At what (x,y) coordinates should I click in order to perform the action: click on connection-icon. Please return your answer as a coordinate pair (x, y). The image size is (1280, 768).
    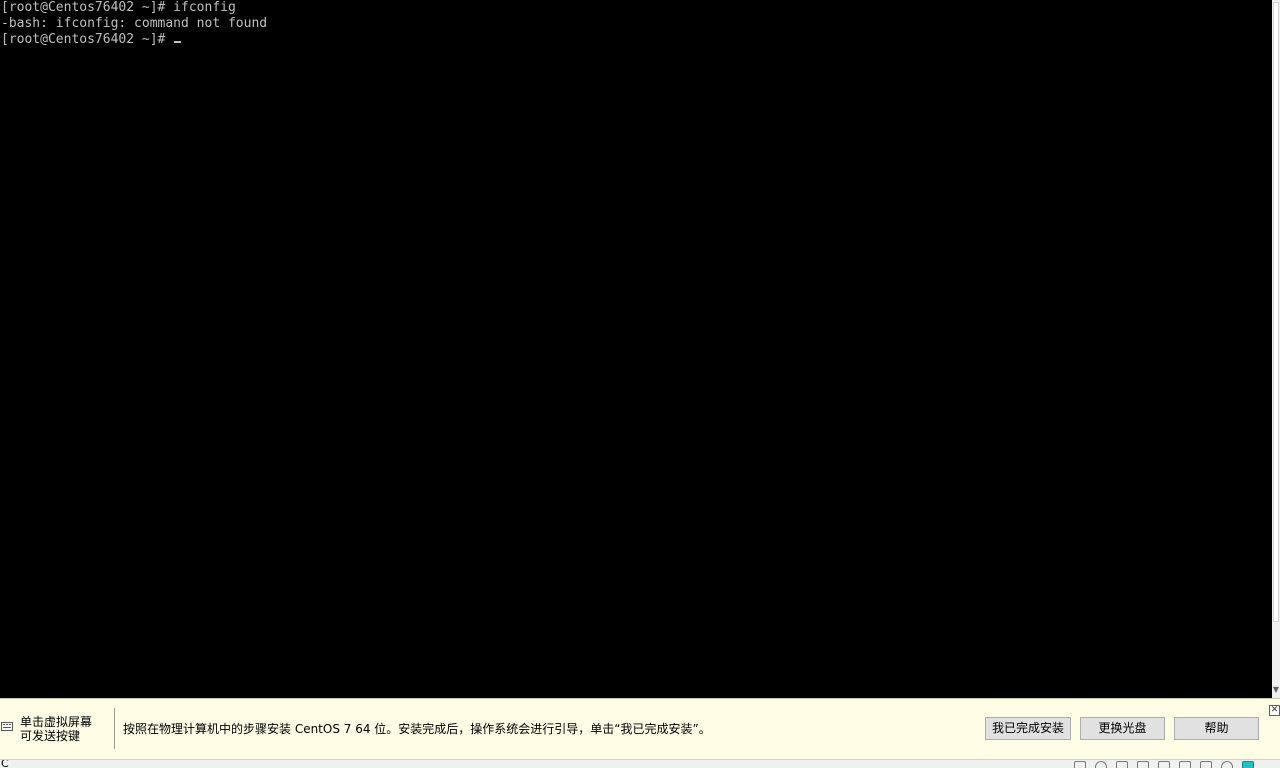
    Looking at the image, I should click on (1248, 764).